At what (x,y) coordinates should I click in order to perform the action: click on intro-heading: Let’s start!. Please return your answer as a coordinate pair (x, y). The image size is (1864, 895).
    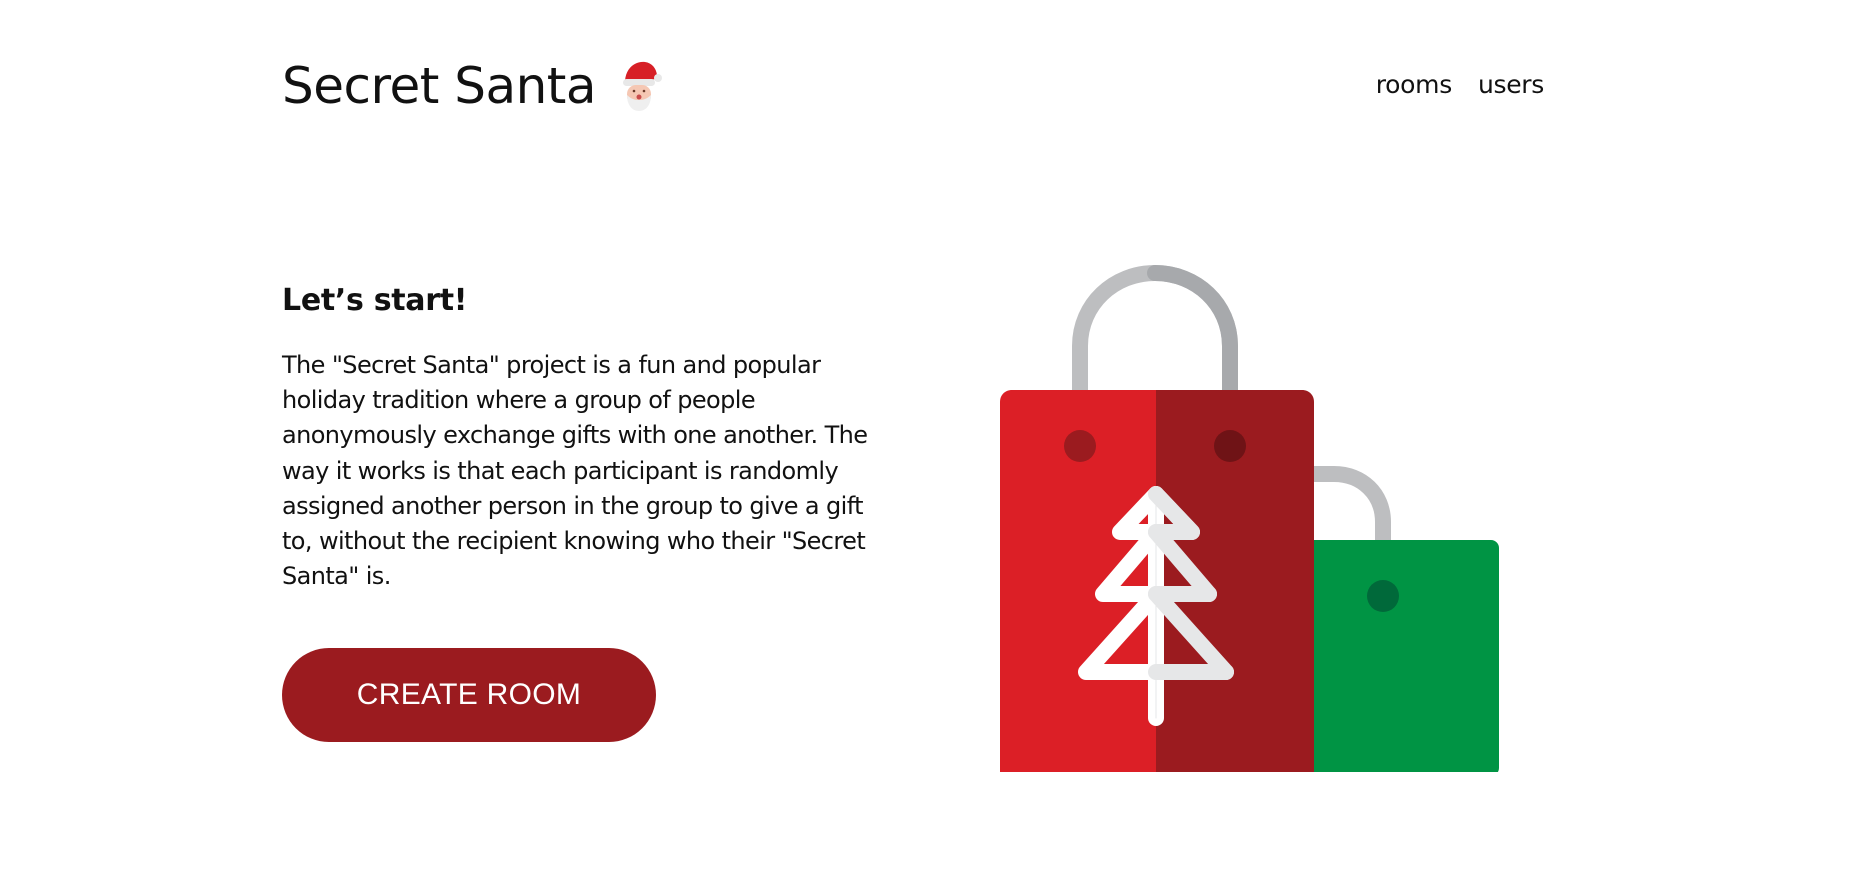
    Looking at the image, I should click on (375, 300).